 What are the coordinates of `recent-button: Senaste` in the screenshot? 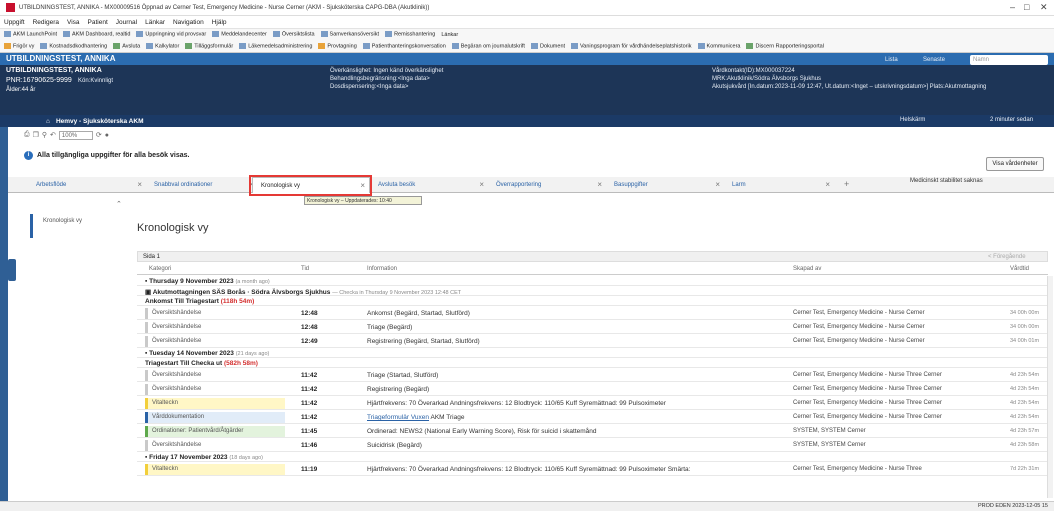 It's located at (934, 60).